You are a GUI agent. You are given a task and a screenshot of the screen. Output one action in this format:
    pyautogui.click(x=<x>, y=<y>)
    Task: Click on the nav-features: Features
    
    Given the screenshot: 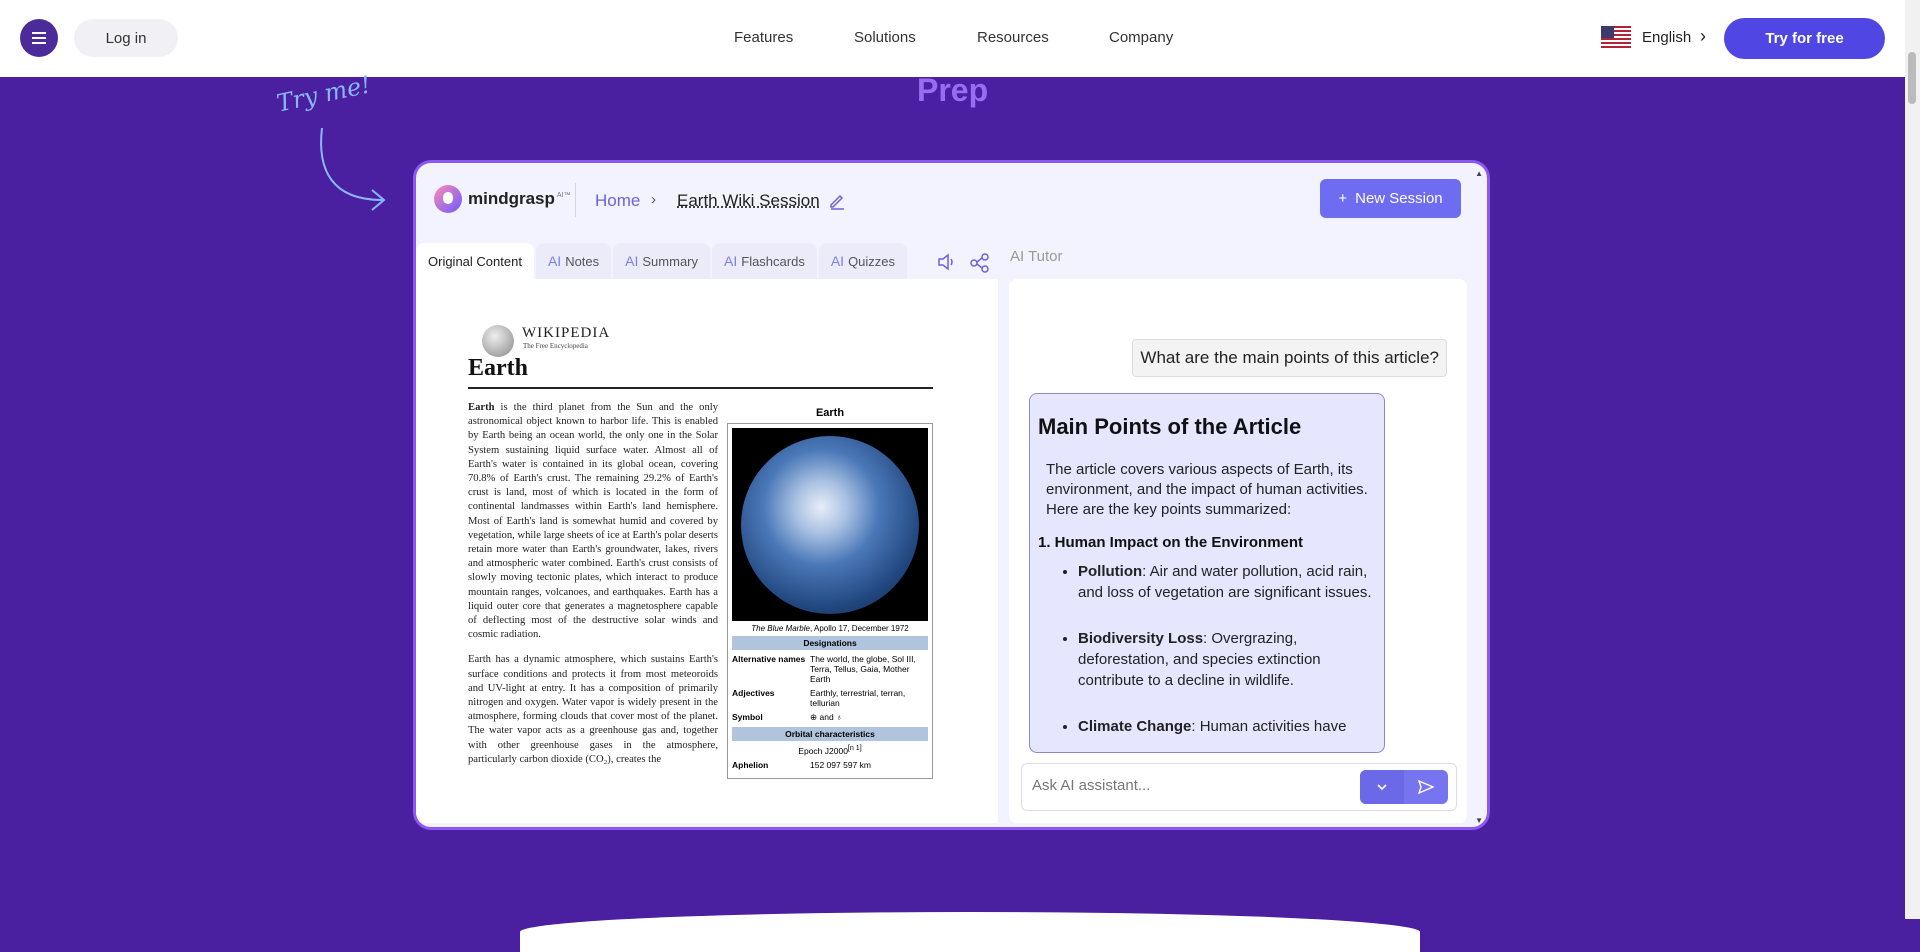 What is the action you would take?
    pyautogui.click(x=763, y=37)
    